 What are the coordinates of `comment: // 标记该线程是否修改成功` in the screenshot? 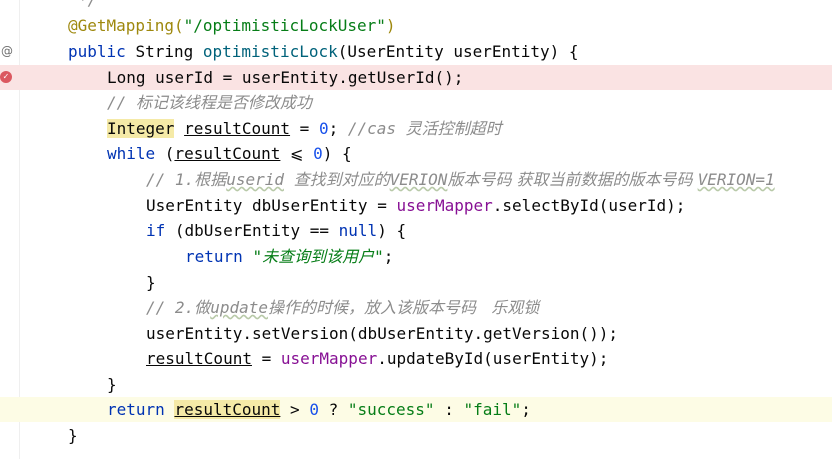 It's located at (209, 102).